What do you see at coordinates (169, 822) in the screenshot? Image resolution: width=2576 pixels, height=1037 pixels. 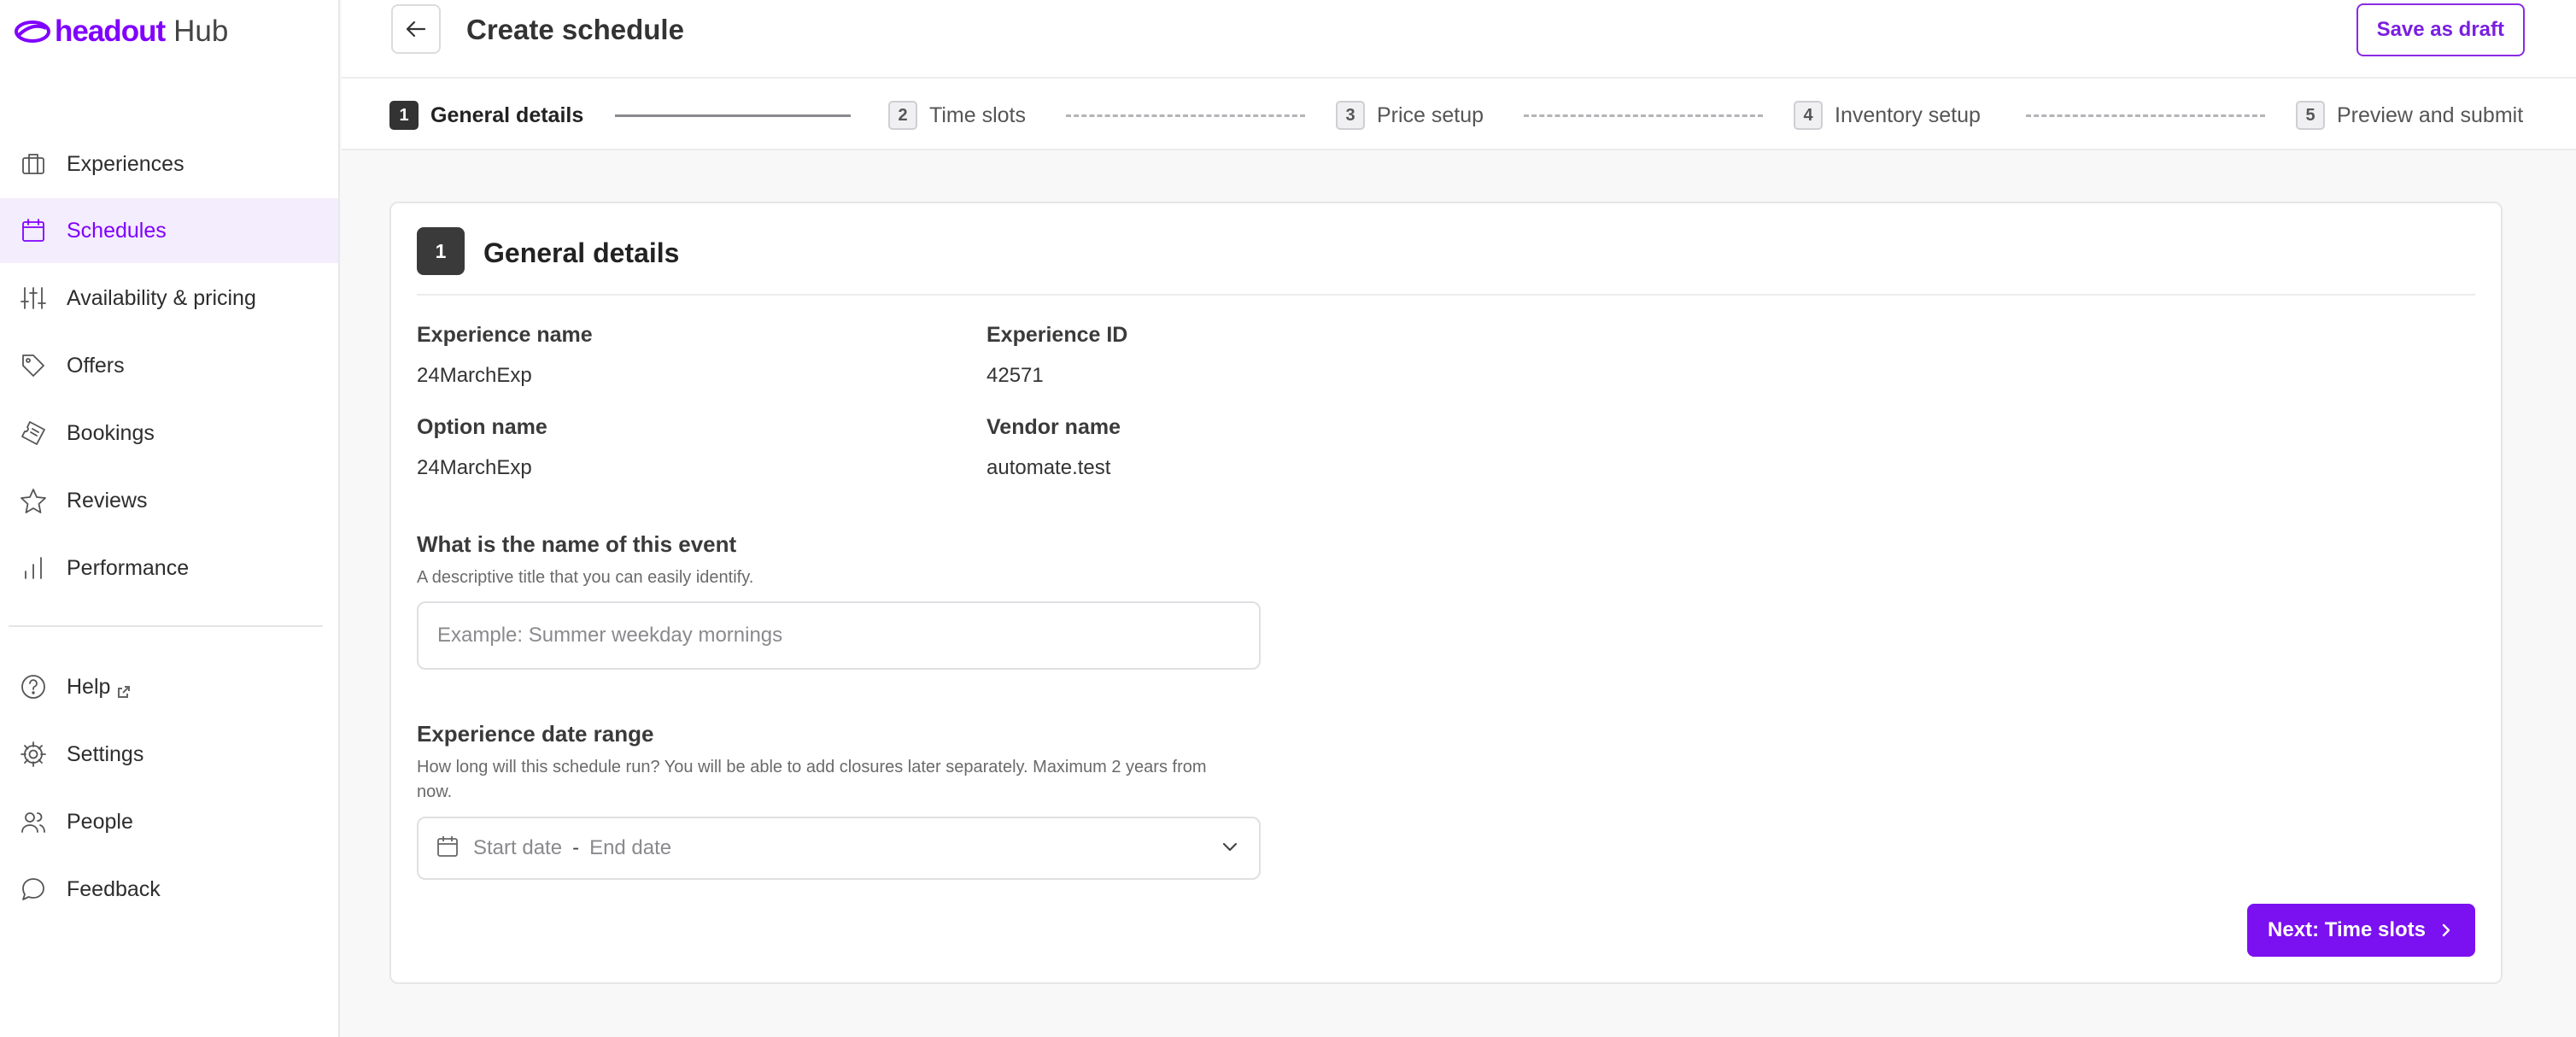 I see `sidebar-item-people: People` at bounding box center [169, 822].